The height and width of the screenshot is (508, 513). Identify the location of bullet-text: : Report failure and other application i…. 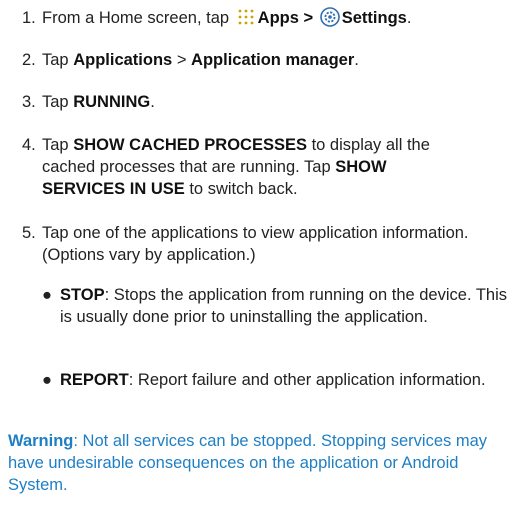
(307, 380).